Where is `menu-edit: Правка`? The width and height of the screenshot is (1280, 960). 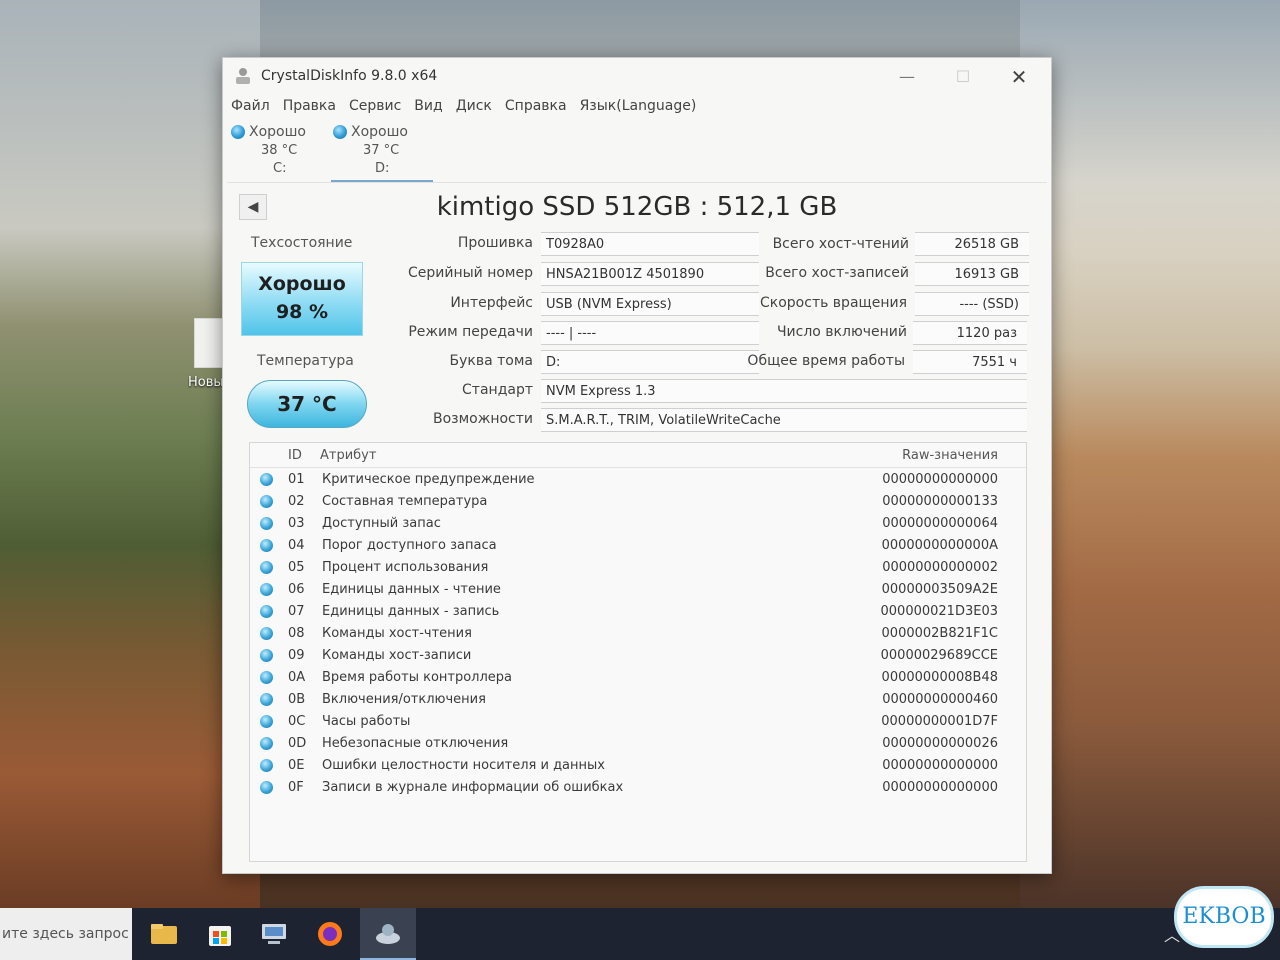 menu-edit: Правка is located at coordinates (313, 109).